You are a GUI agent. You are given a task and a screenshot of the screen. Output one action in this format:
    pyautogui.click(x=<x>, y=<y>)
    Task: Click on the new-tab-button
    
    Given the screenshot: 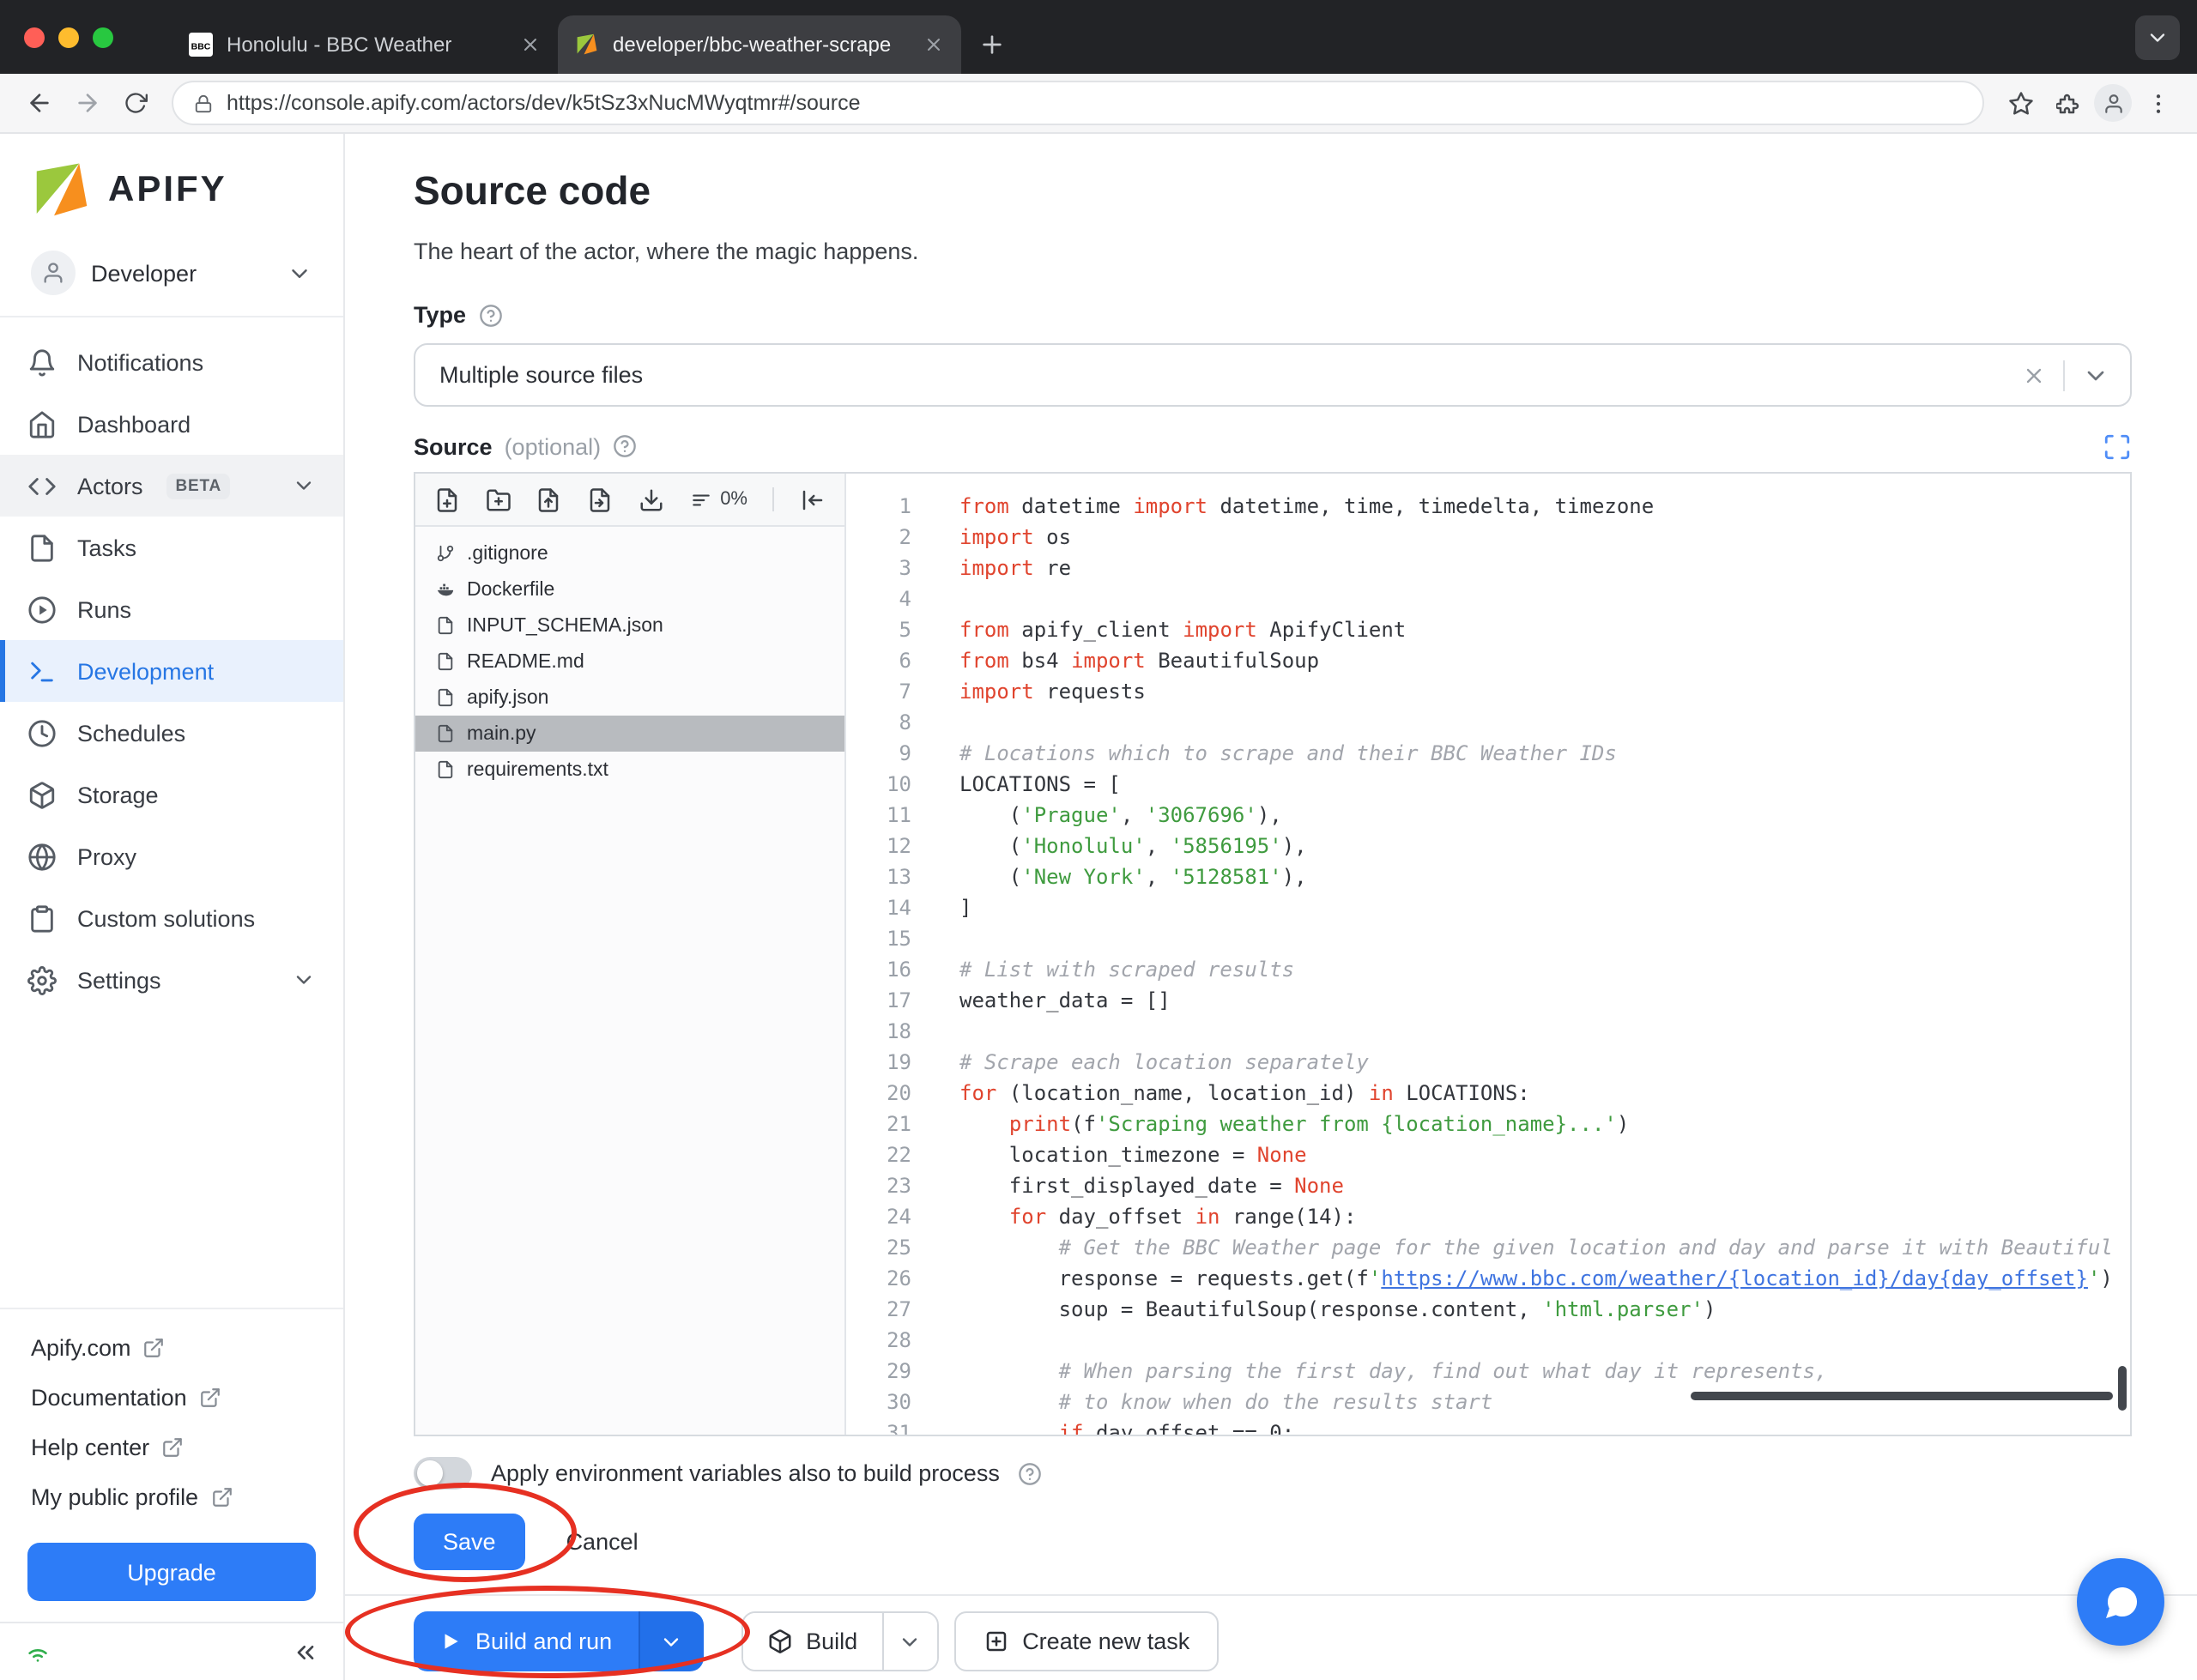 What is the action you would take?
    pyautogui.click(x=992, y=44)
    